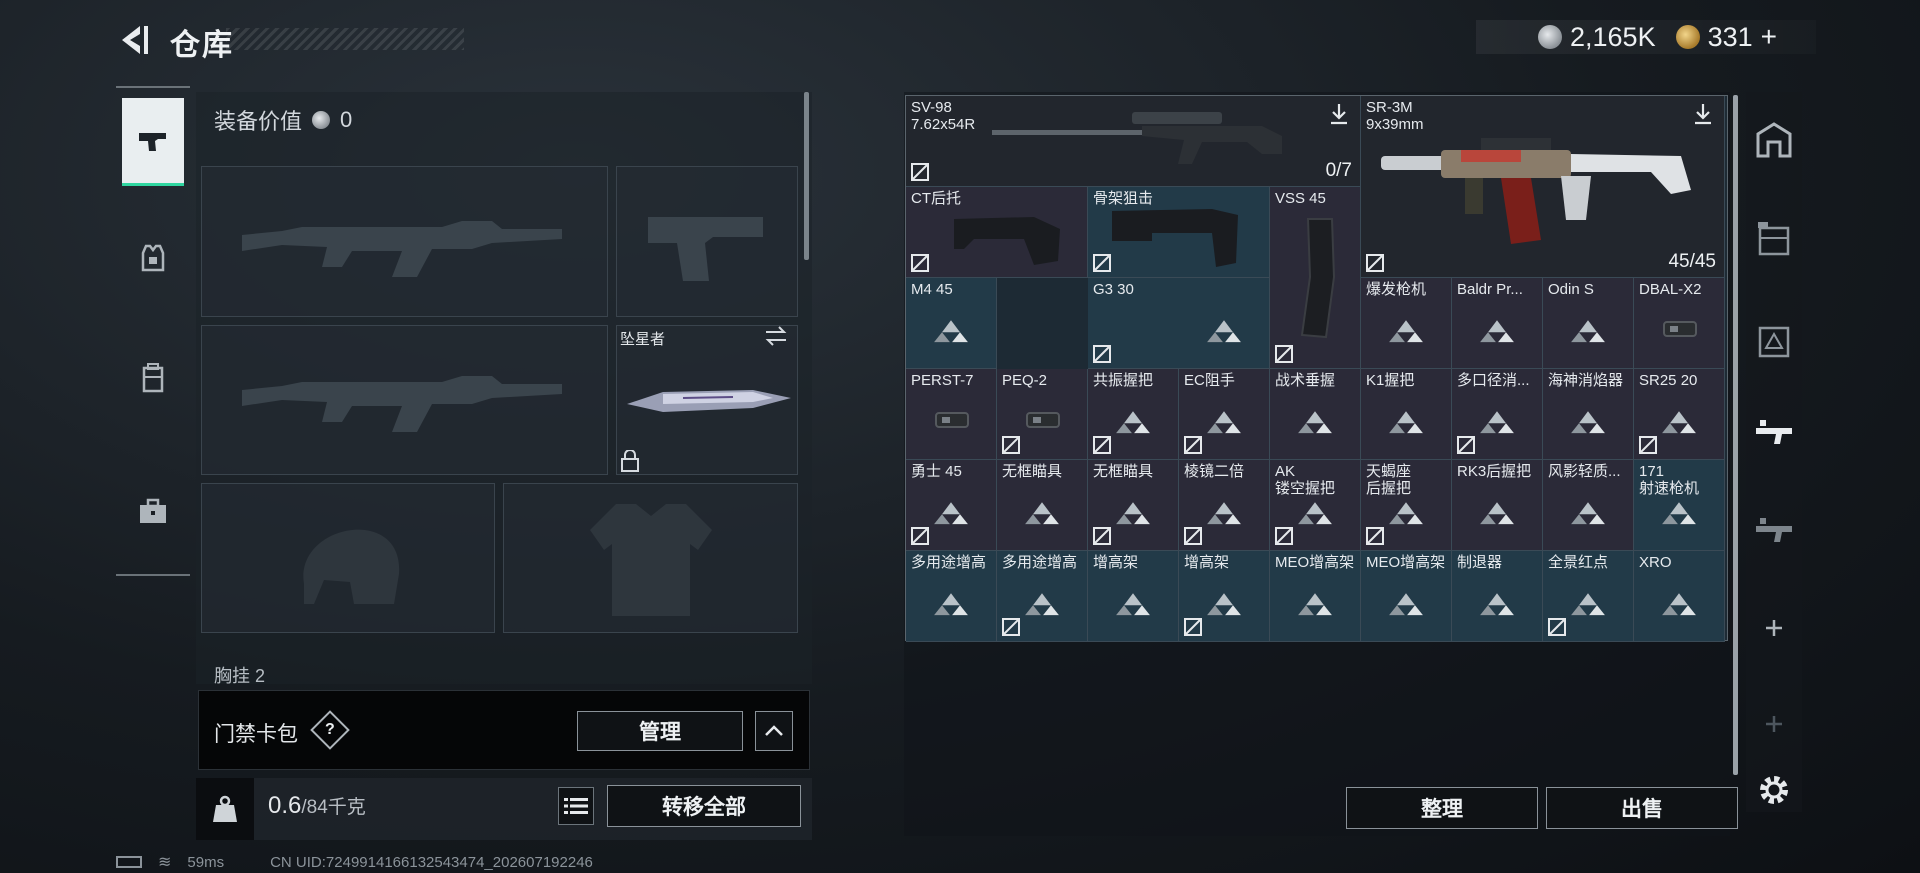 This screenshot has width=1920, height=873. What do you see at coordinates (774, 731) in the screenshot?
I see `collapse-button` at bounding box center [774, 731].